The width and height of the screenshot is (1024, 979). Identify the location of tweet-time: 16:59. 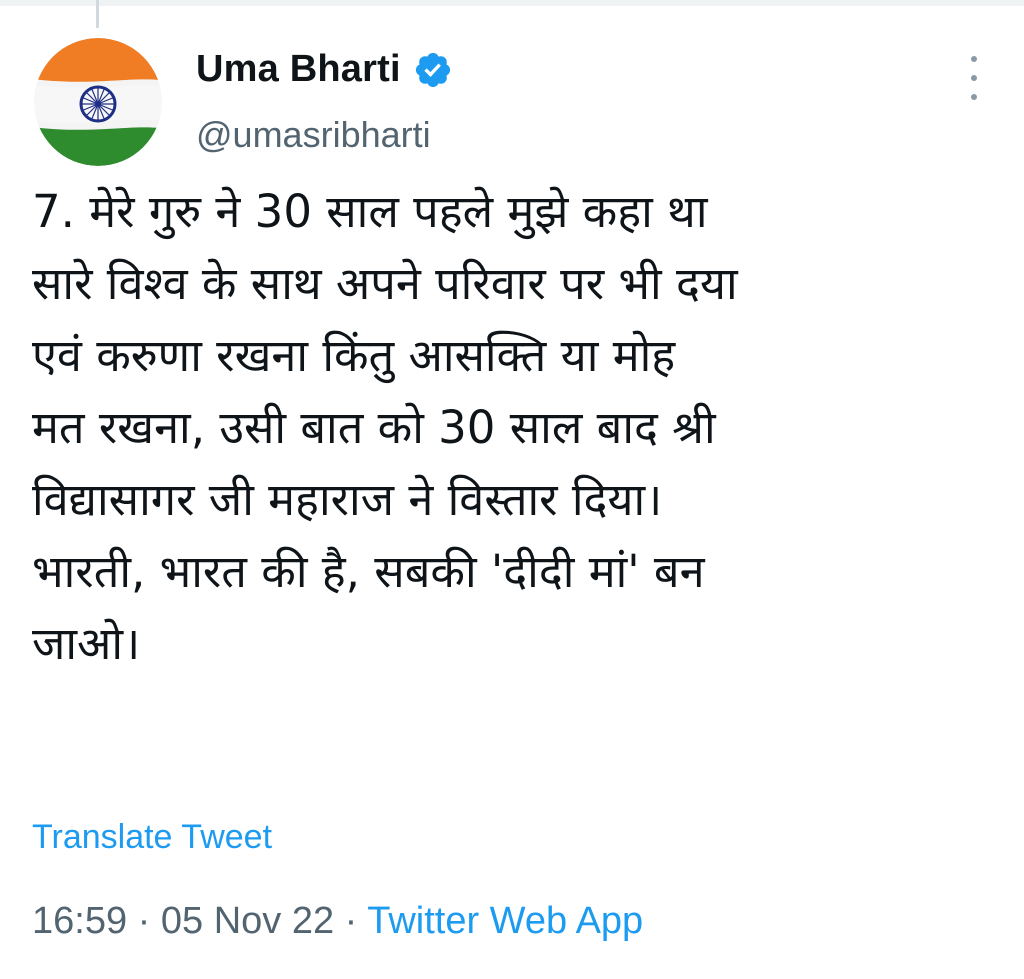
(79, 921).